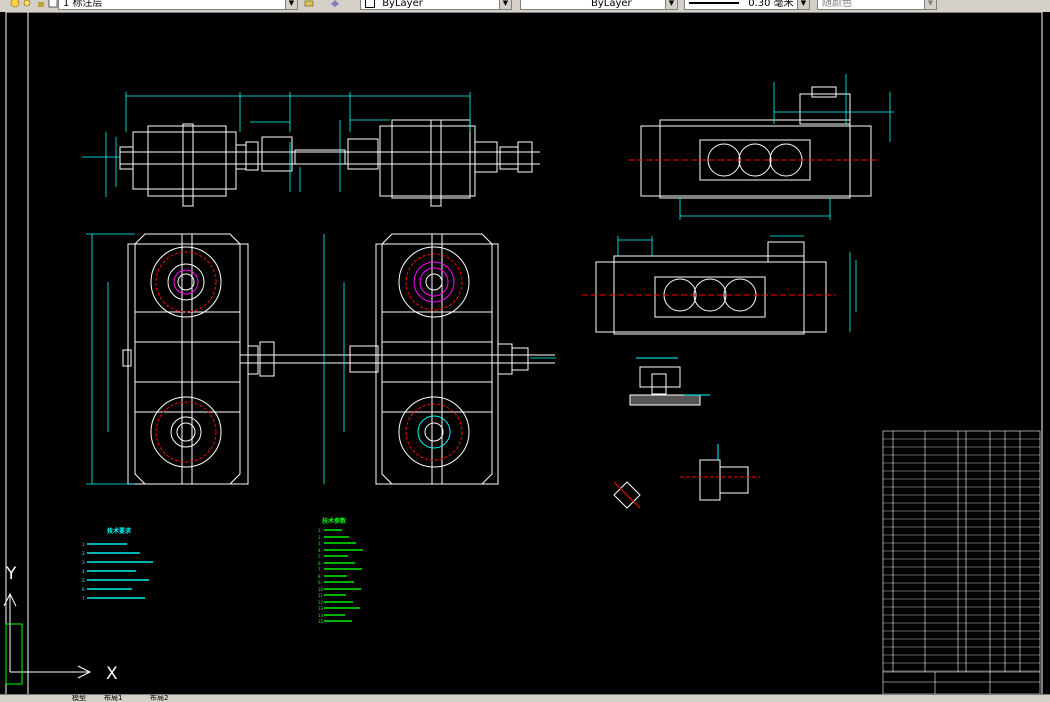  Describe the element at coordinates (320, 569) in the screenshot. I see `spec-item: 7.` at that location.